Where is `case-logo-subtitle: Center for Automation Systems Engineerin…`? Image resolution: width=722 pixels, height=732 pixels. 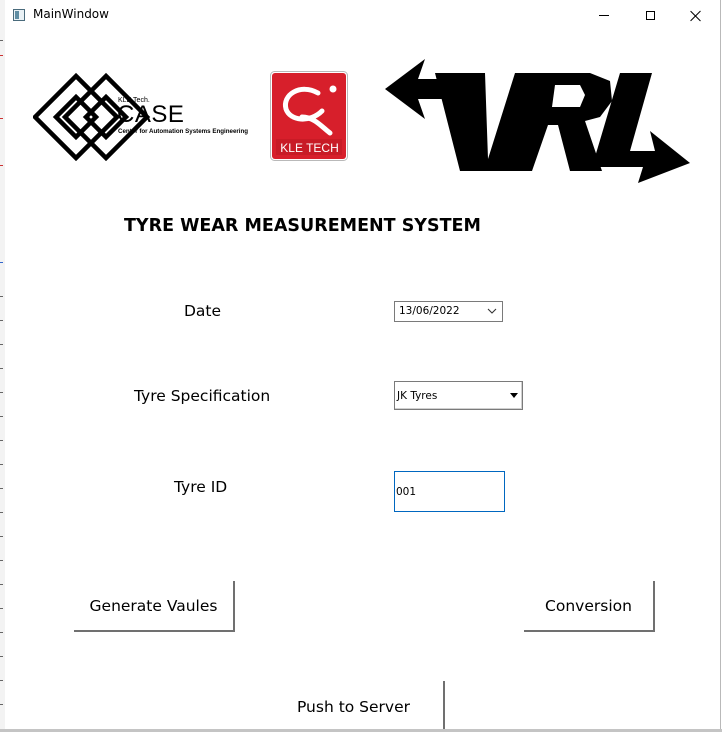 case-logo-subtitle: Center for Automation Systems Engineerin… is located at coordinates (183, 131).